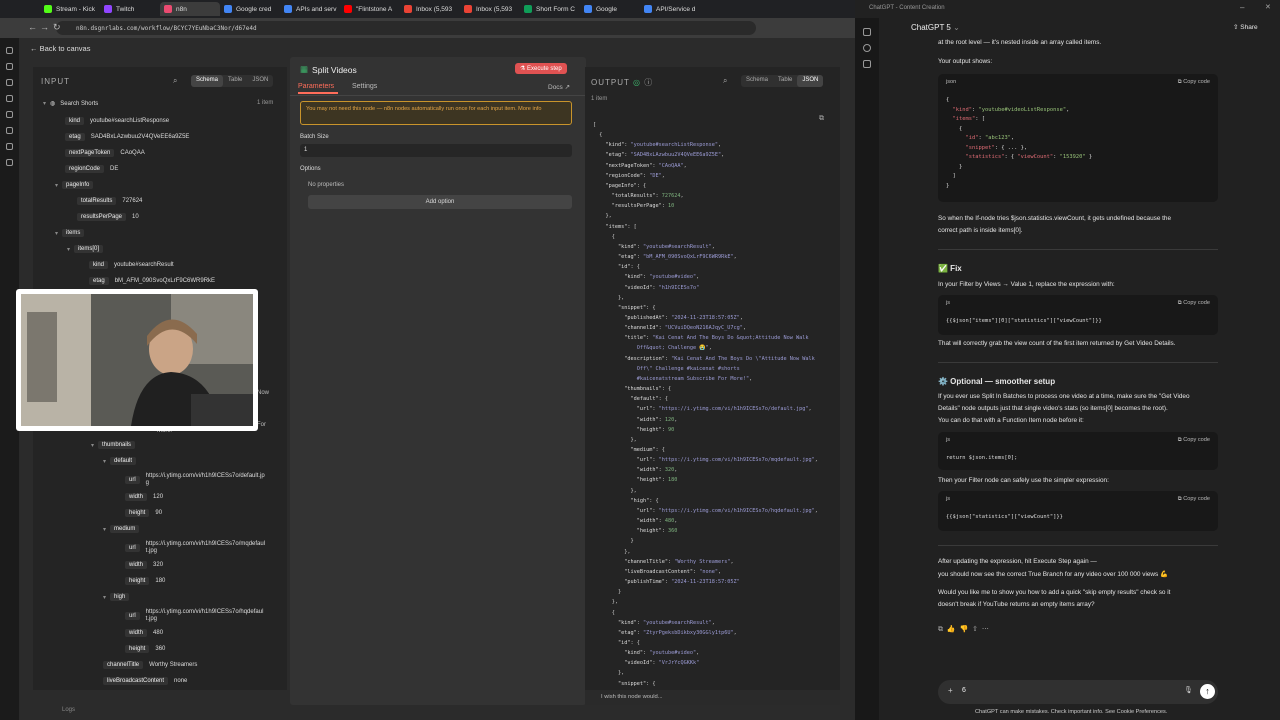 This screenshot has width=1280, height=720. What do you see at coordinates (867, 64) in the screenshot?
I see `library-icon` at bounding box center [867, 64].